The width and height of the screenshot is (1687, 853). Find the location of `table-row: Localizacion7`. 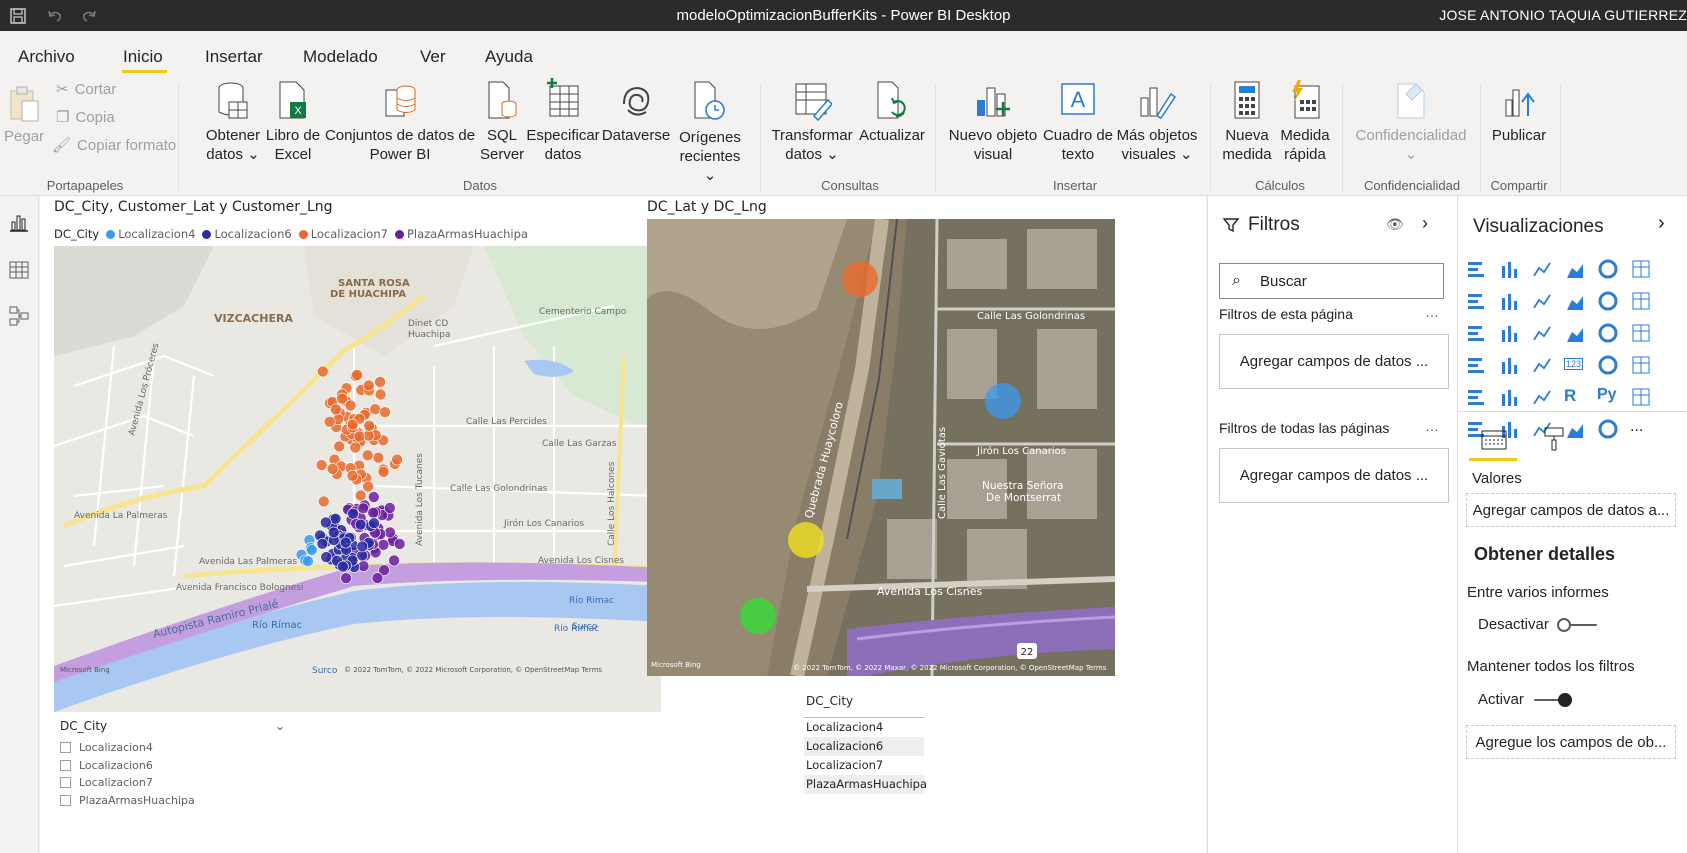

table-row: Localizacion7 is located at coordinates (864, 765).